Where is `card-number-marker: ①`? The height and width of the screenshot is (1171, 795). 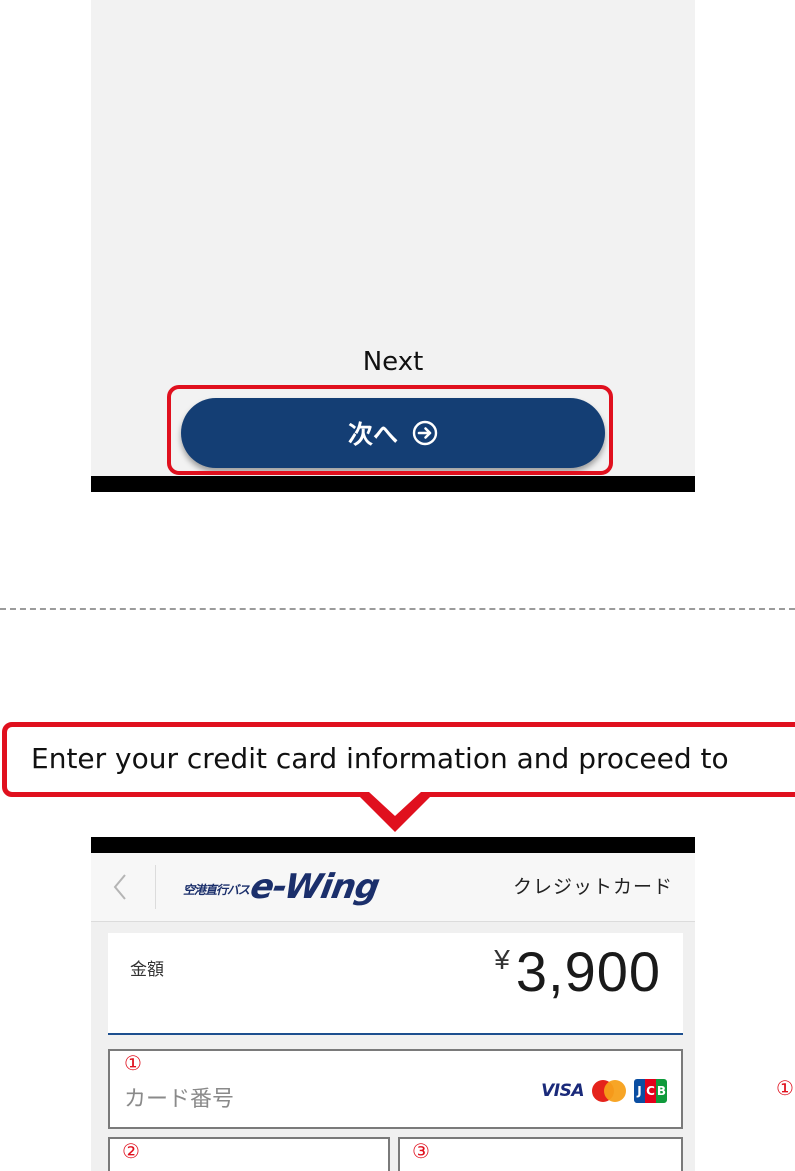
card-number-marker: ① is located at coordinates (133, 1063).